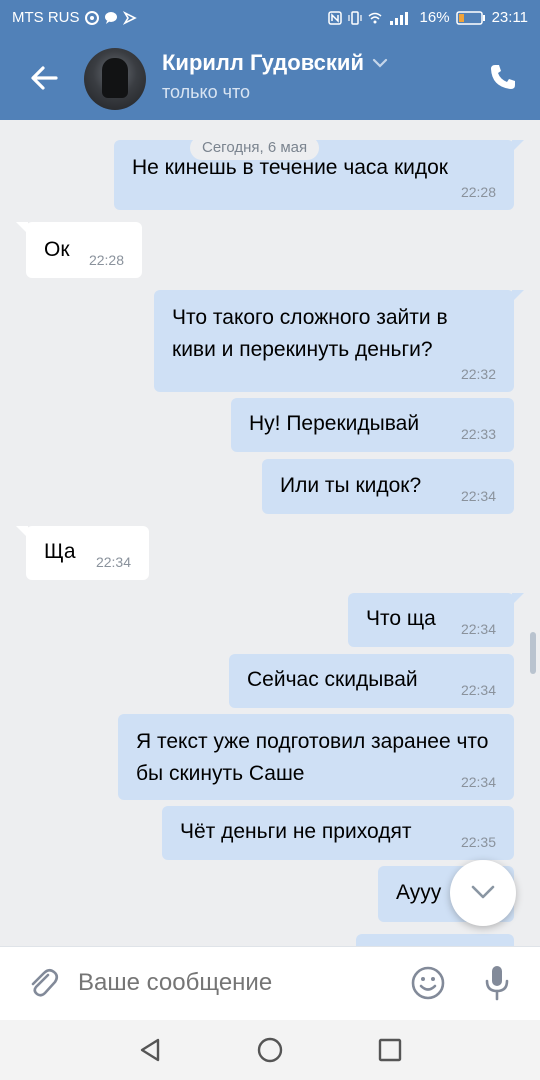  Describe the element at coordinates (478, 434) in the screenshot. I see `message-time: 22:33` at that location.